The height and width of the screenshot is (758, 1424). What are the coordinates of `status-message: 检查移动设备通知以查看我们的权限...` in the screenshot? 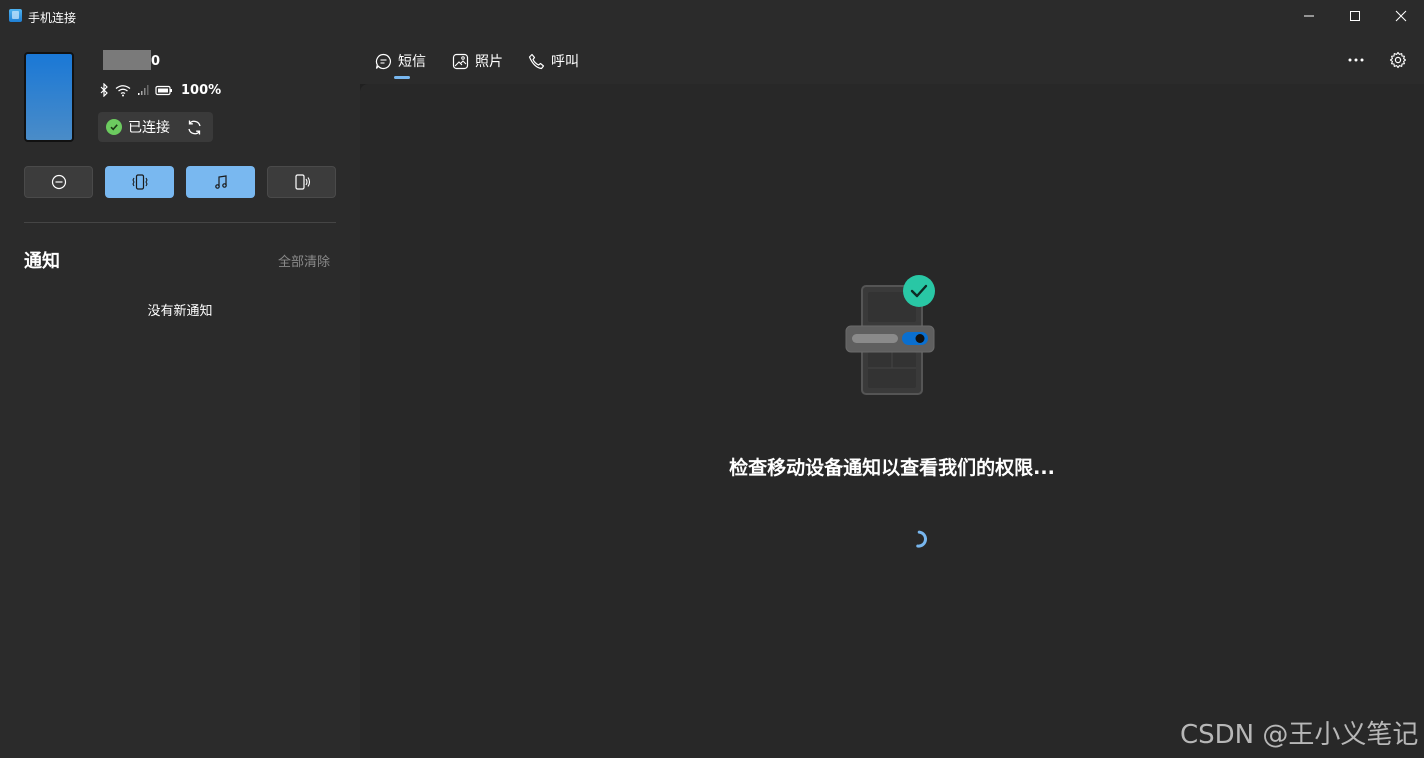 It's located at (892, 468).